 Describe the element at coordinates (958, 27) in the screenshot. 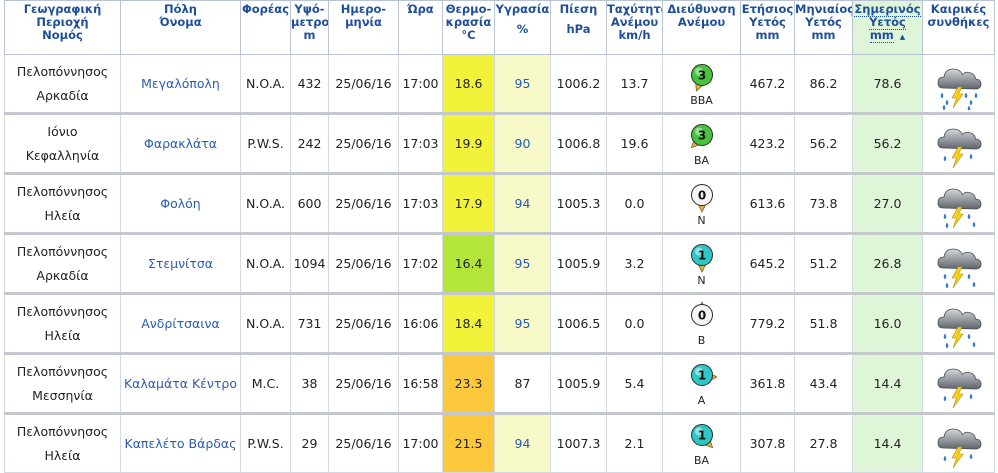

I see `col-header-conditions: Καιρικές συνθήκες` at that location.